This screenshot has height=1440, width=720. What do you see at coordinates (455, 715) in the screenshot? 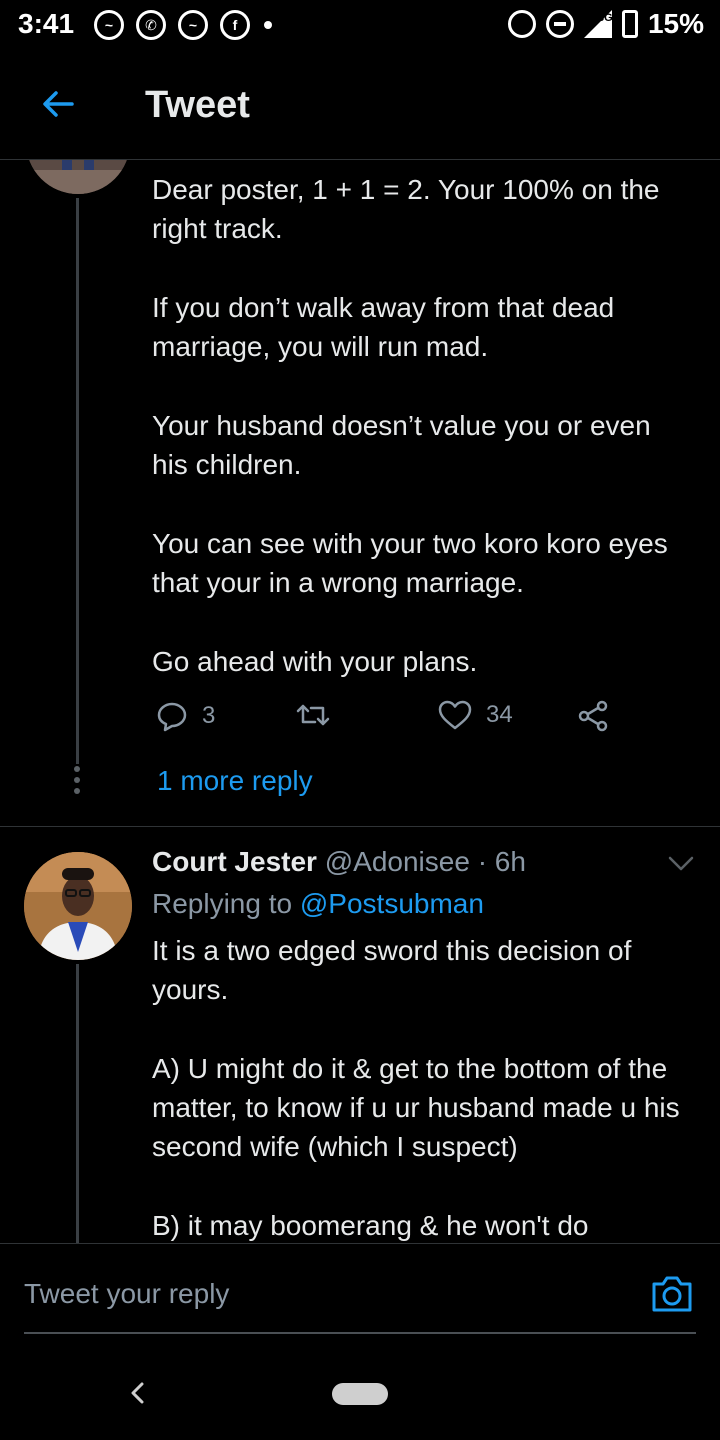
I see `heart-icon` at bounding box center [455, 715].